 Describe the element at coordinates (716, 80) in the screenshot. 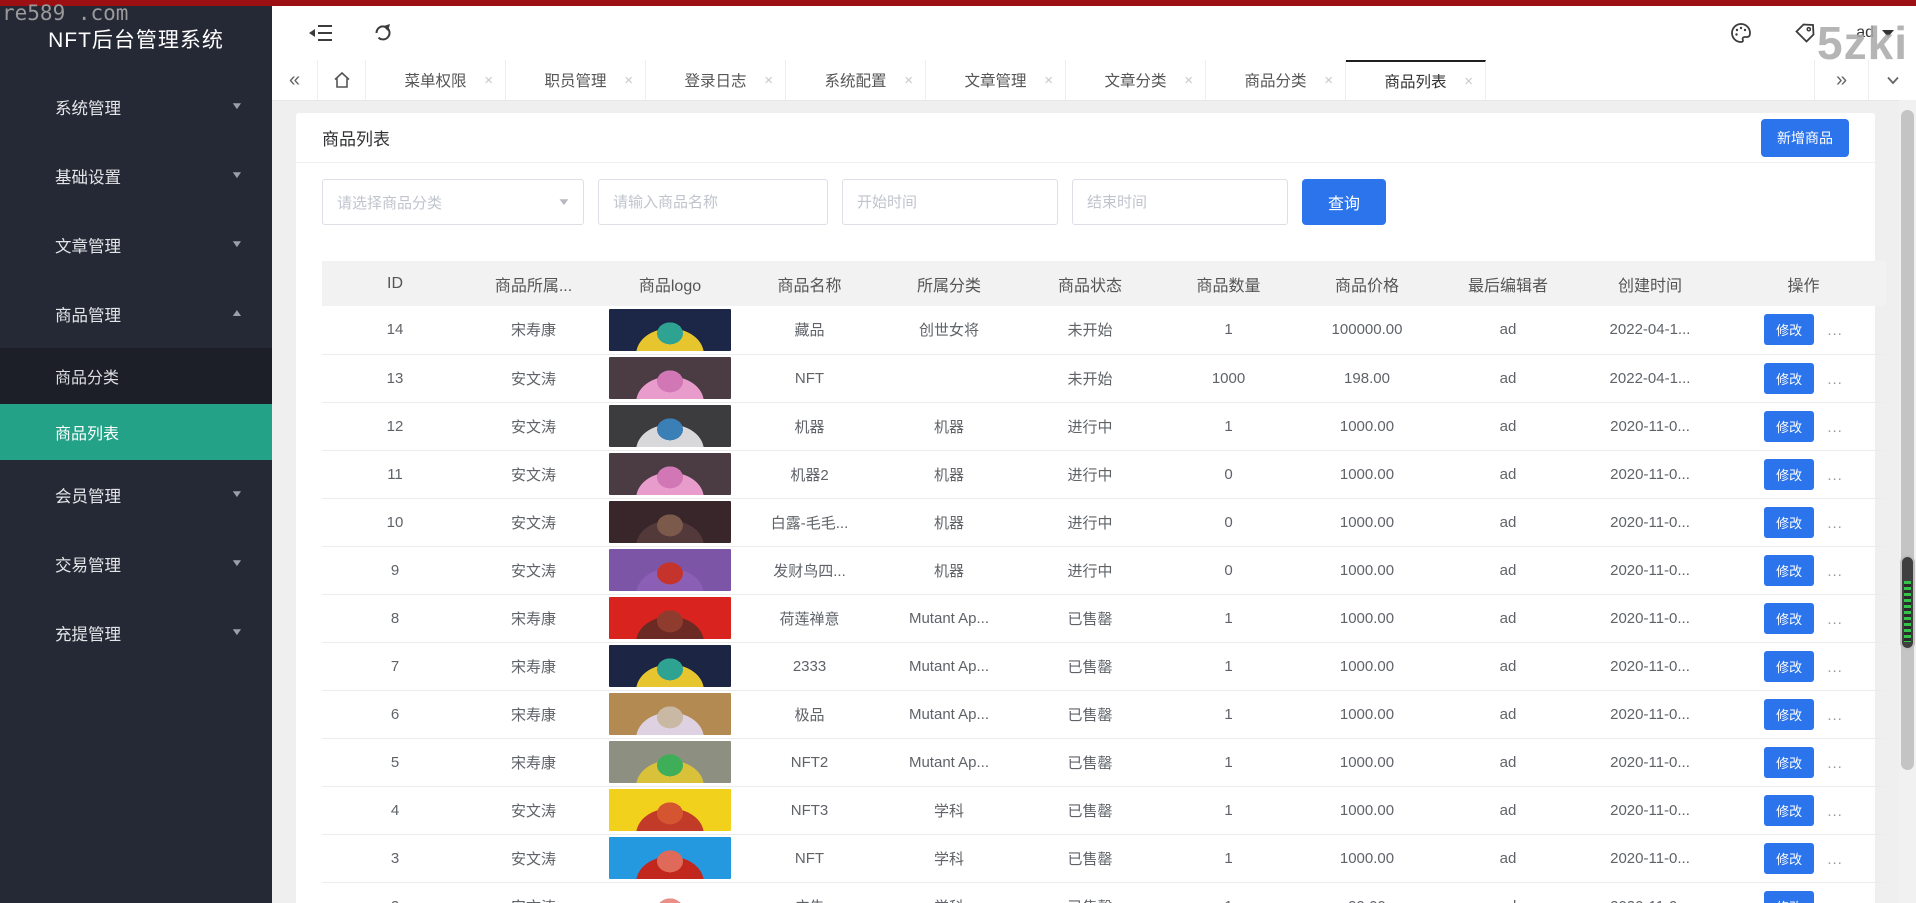

I see `tab: 登录日志 ×` at that location.